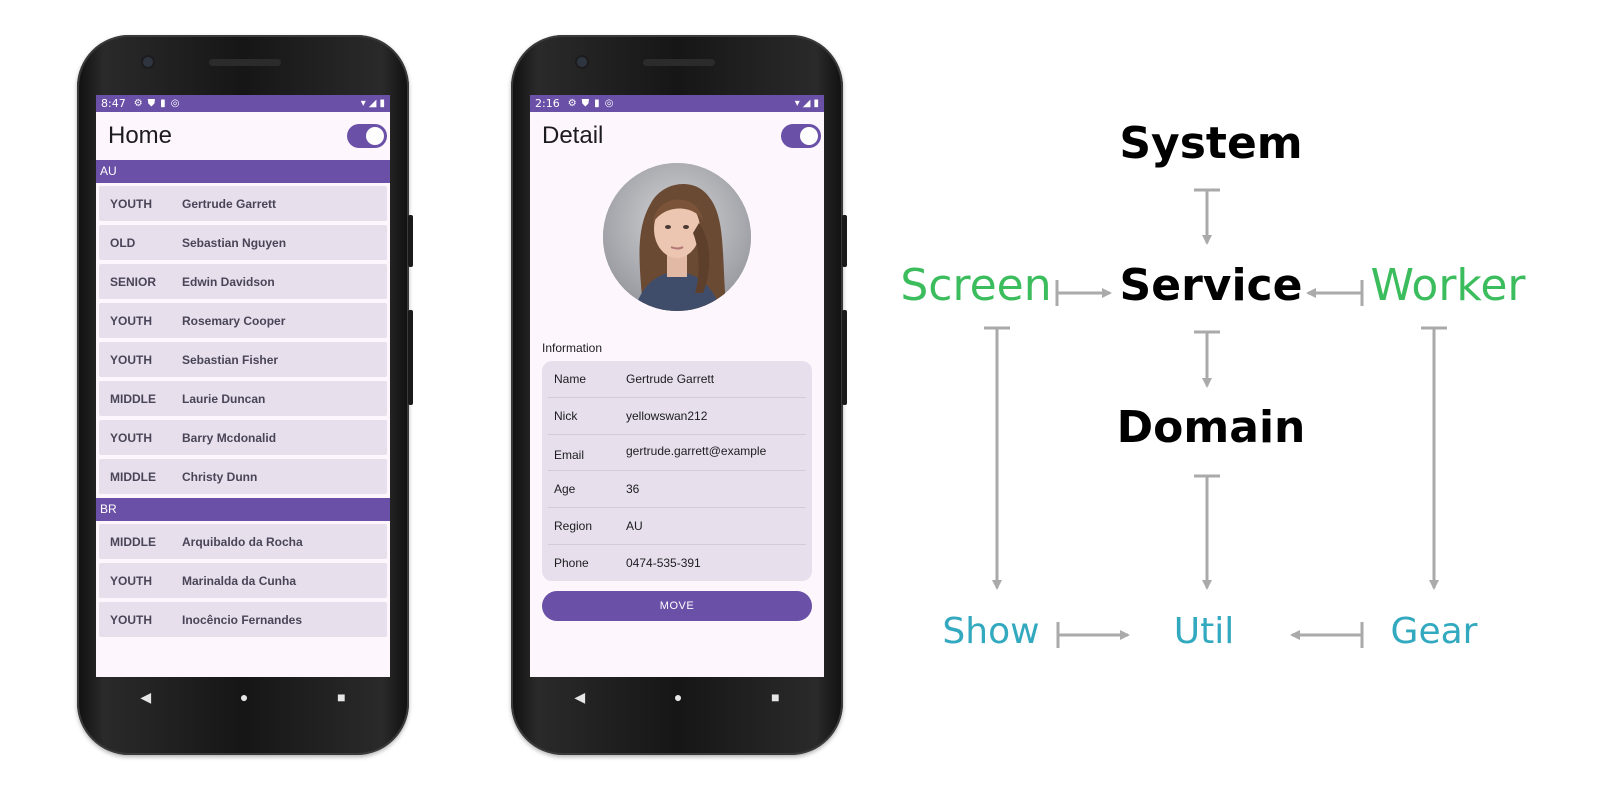  I want to click on avatar, so click(677, 237).